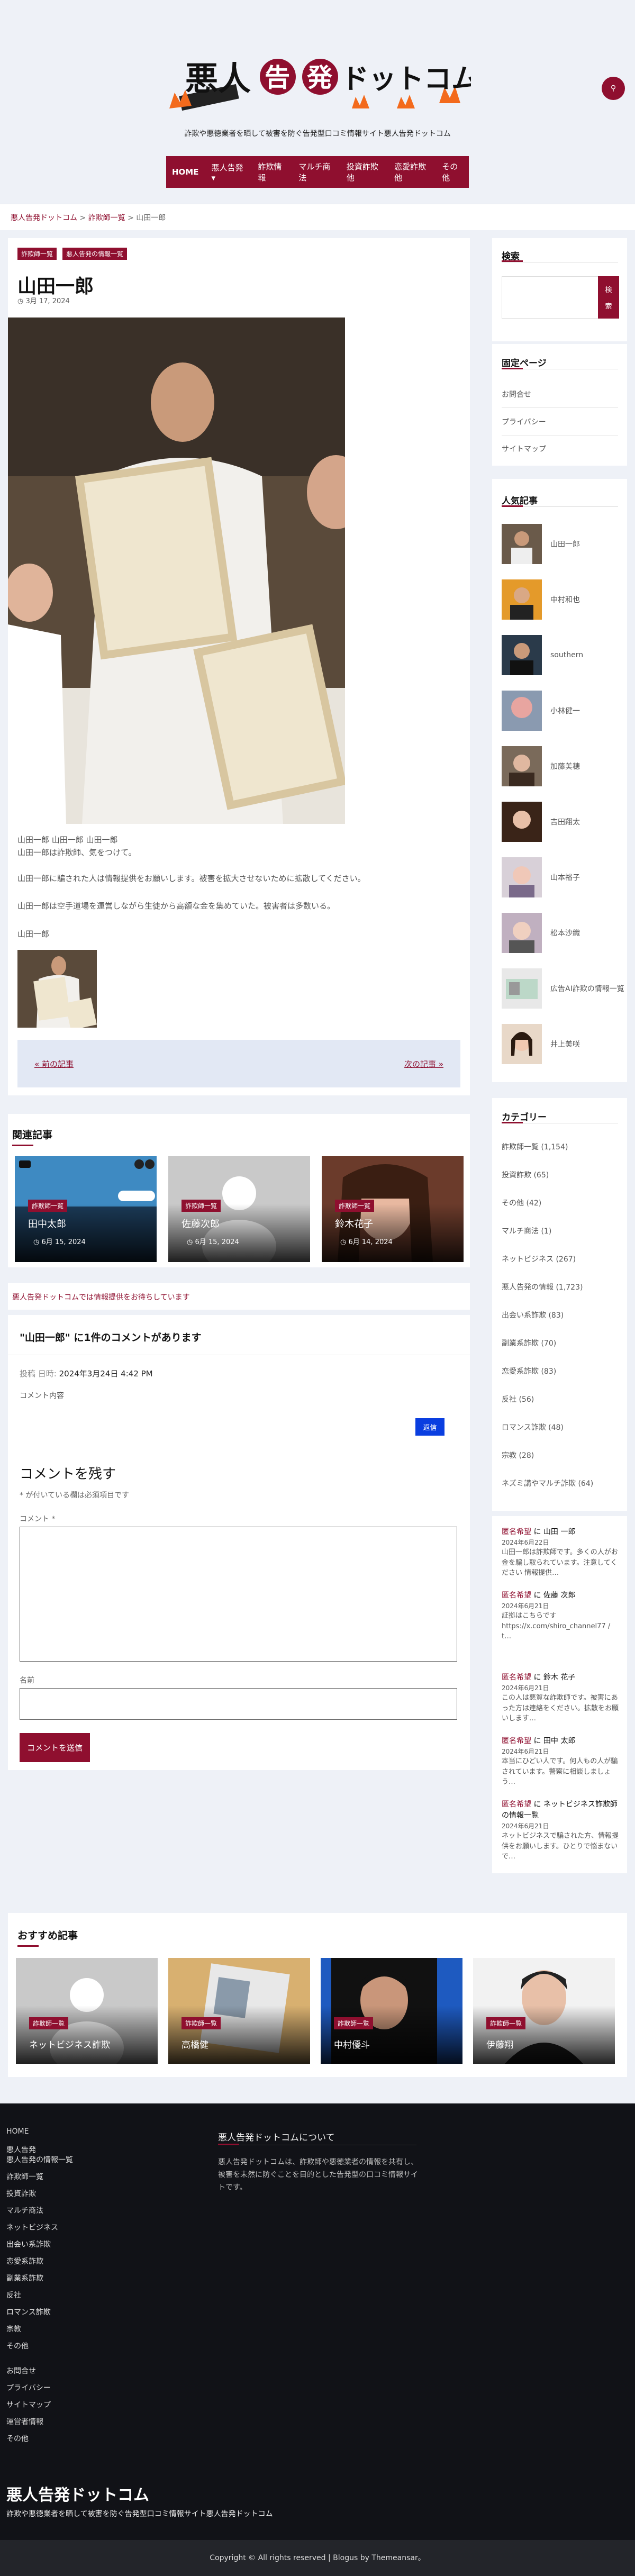 The height and width of the screenshot is (2576, 635). Describe the element at coordinates (24, 2210) in the screenshot. I see `footer-nav-item: マルチ商法` at that location.